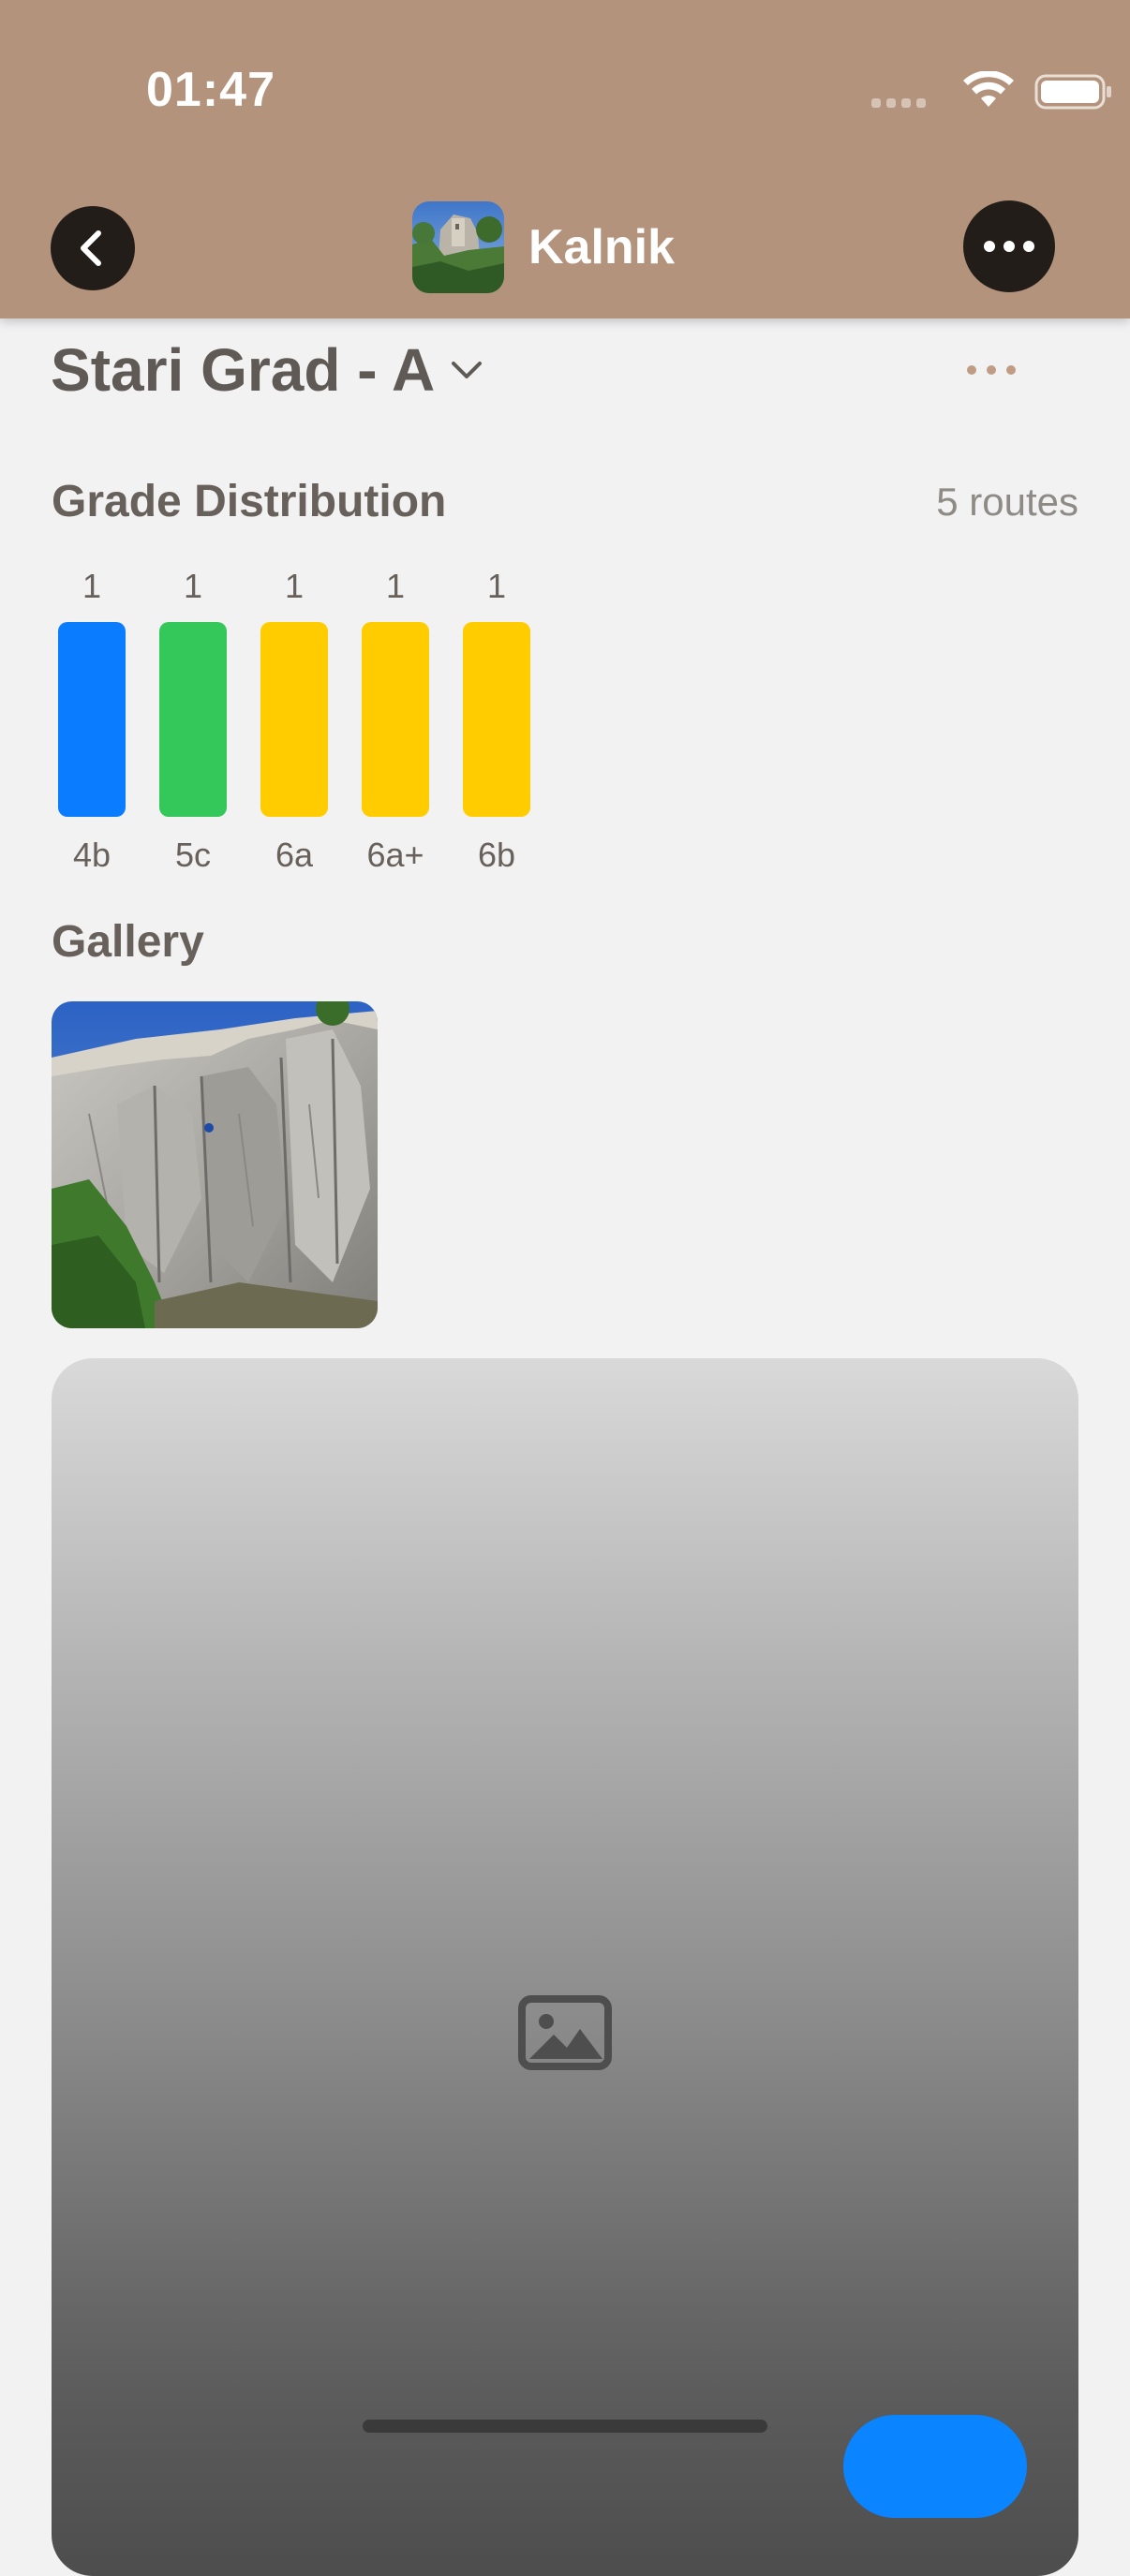 This screenshot has height=2576, width=1130. I want to click on bar-grade-label: 6a+, so click(395, 855).